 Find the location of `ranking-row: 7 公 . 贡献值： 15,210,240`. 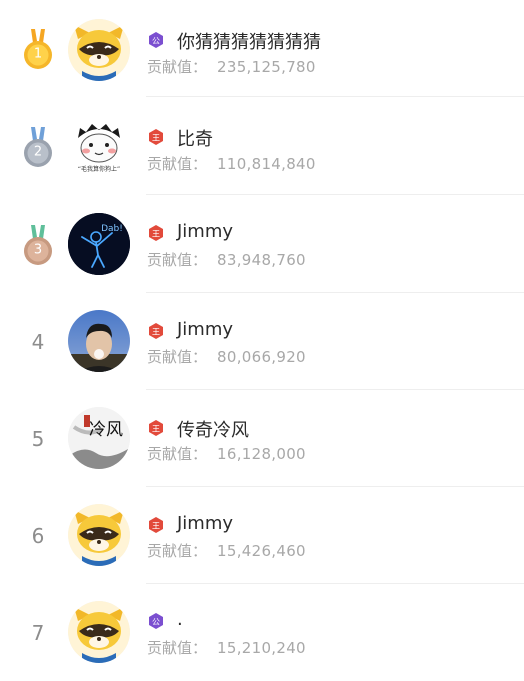

ranking-row: 7 公 . 贡献值： 15,210,240 is located at coordinates (262, 632).